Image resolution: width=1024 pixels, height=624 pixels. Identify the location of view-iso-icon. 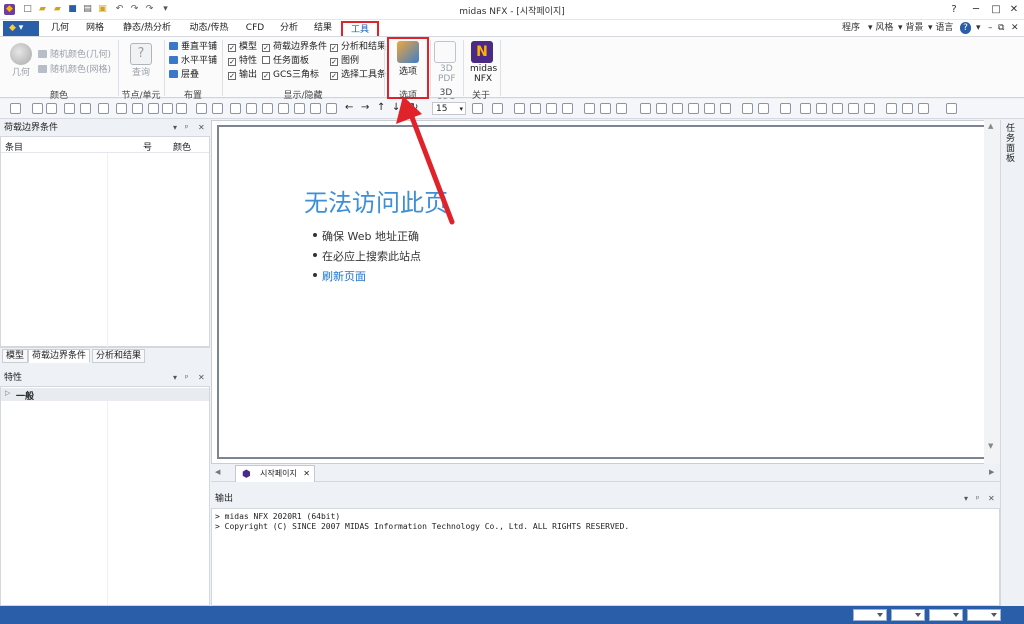
(217, 108).